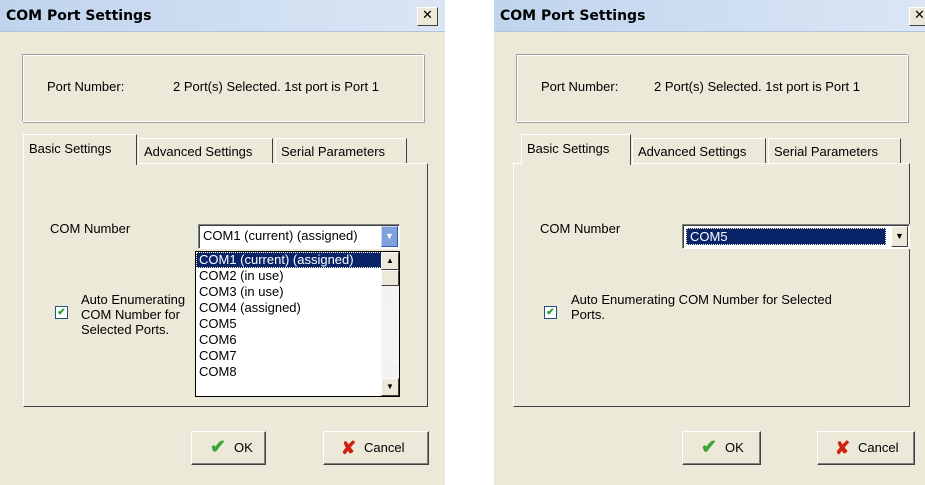 Image resolution: width=925 pixels, height=485 pixels. Describe the element at coordinates (786, 236) in the screenshot. I see `com-number-value: COM5` at that location.